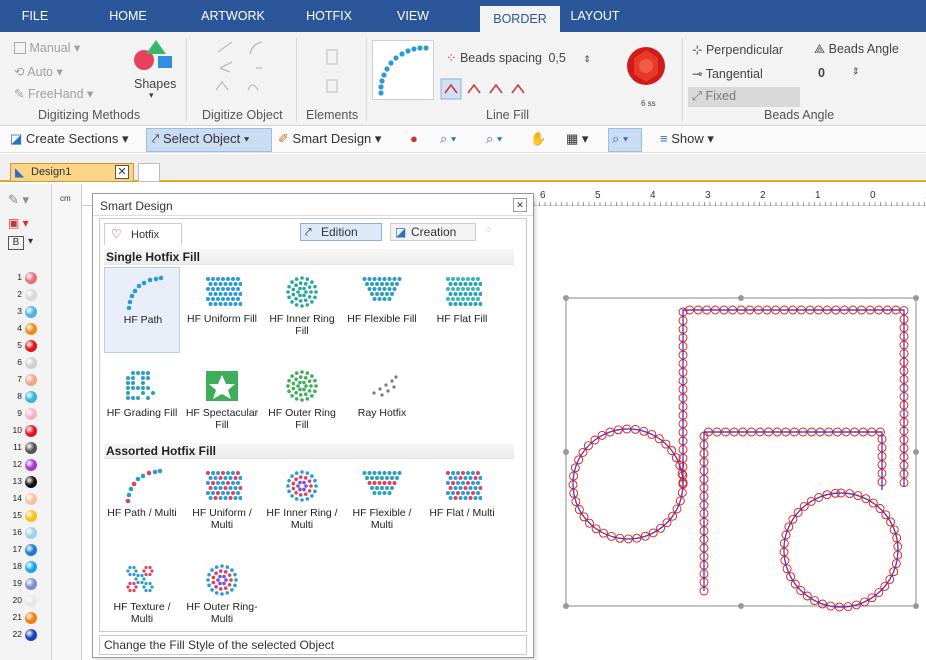 Image resolution: width=926 pixels, height=660 pixels. I want to click on swatch-row: 11, so click(26, 448).